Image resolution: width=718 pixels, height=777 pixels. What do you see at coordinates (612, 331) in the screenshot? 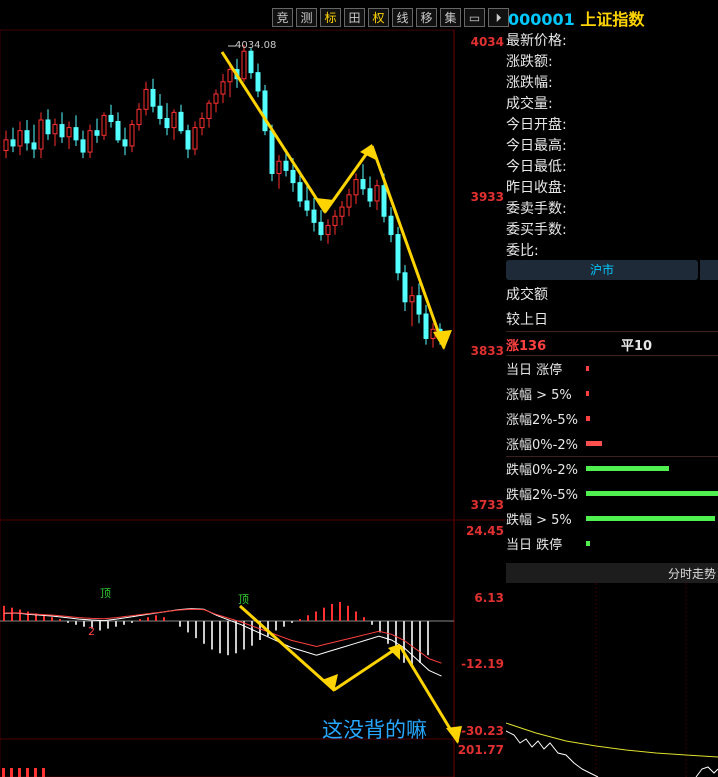
I see `divider` at bounding box center [612, 331].